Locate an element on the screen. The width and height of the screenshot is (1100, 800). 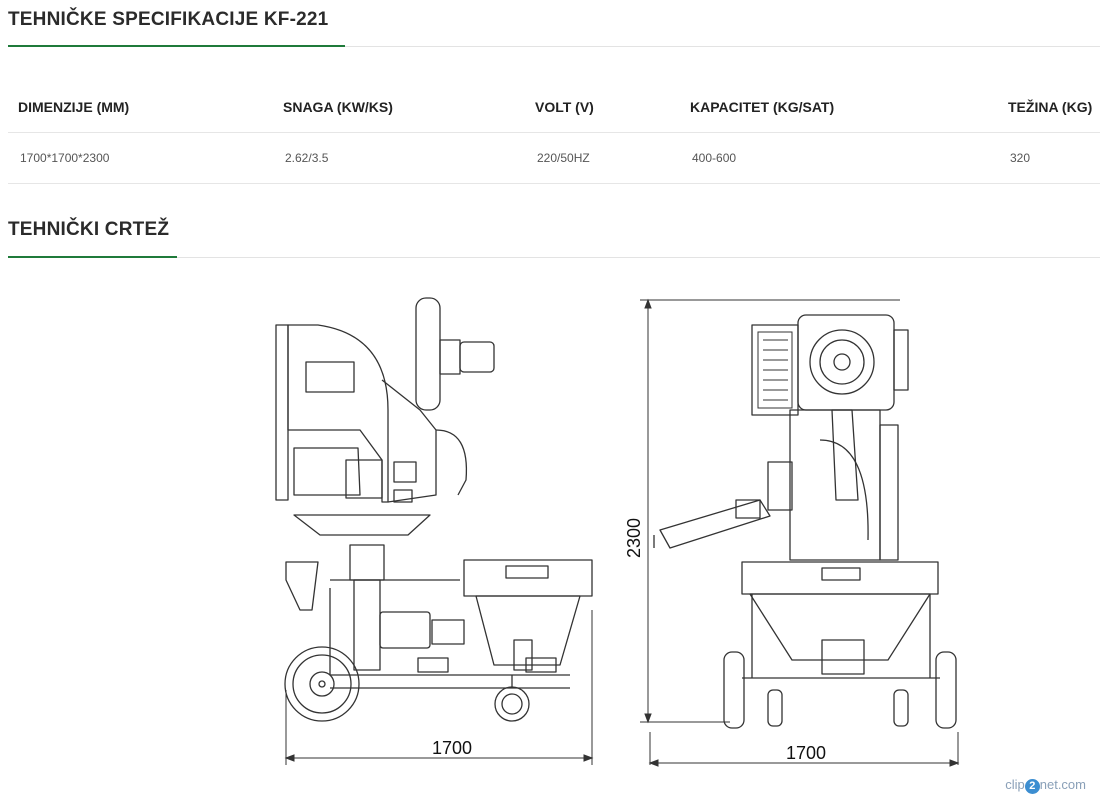
watermark-prefix: clip is located at coordinates (1015, 784).